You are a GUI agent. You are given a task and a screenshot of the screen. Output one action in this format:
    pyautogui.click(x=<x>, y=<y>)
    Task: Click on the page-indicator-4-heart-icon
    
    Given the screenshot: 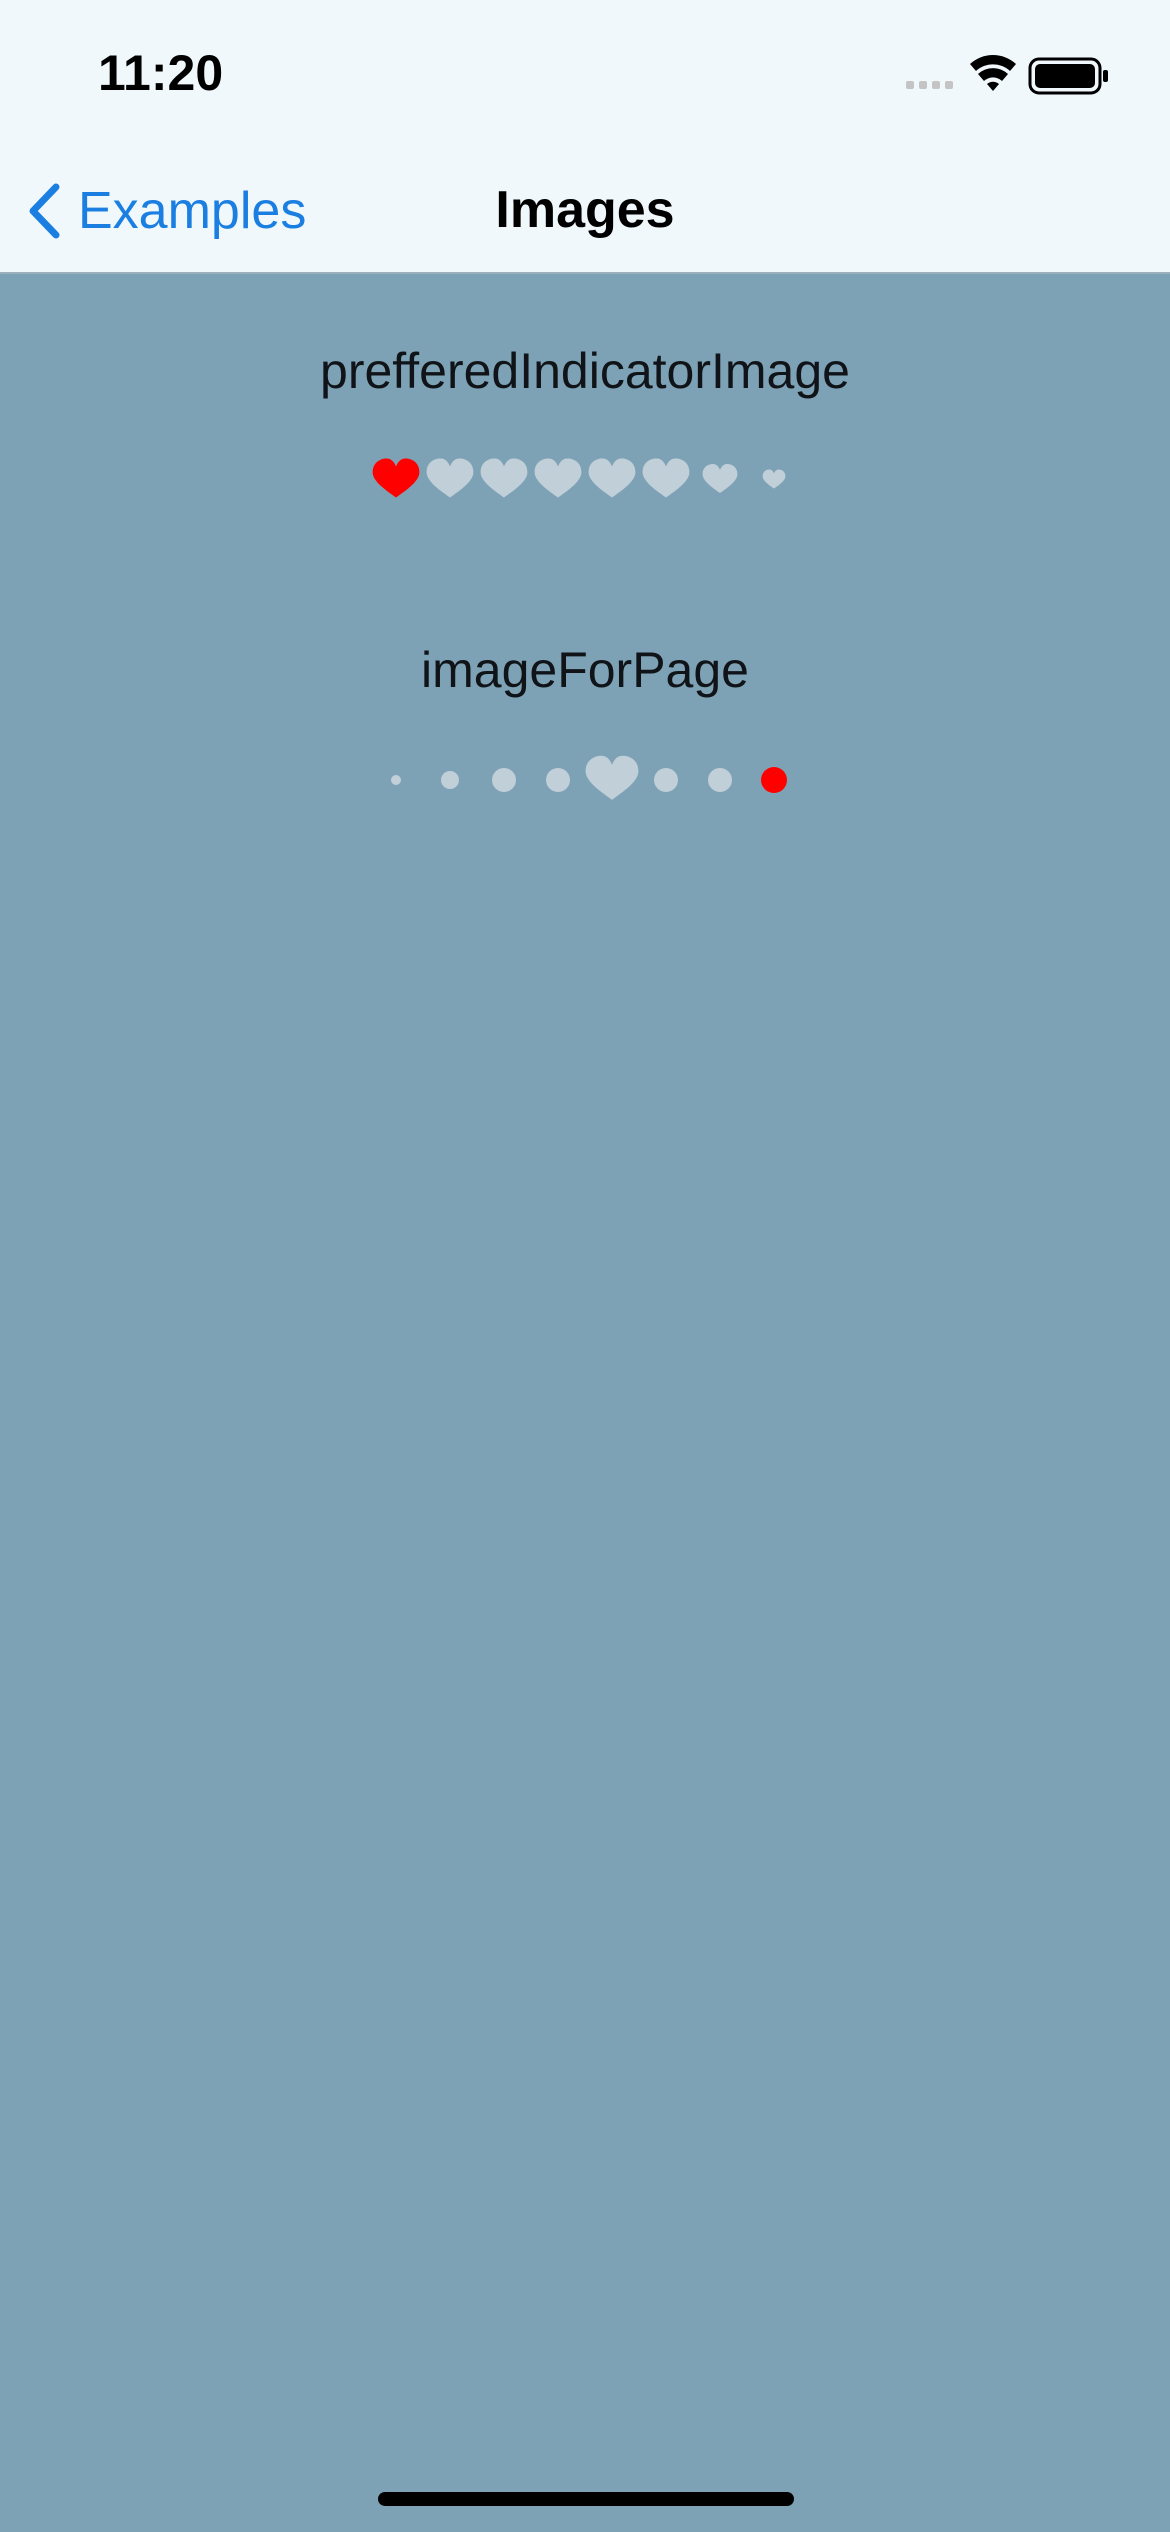 What is the action you would take?
    pyautogui.click(x=558, y=478)
    